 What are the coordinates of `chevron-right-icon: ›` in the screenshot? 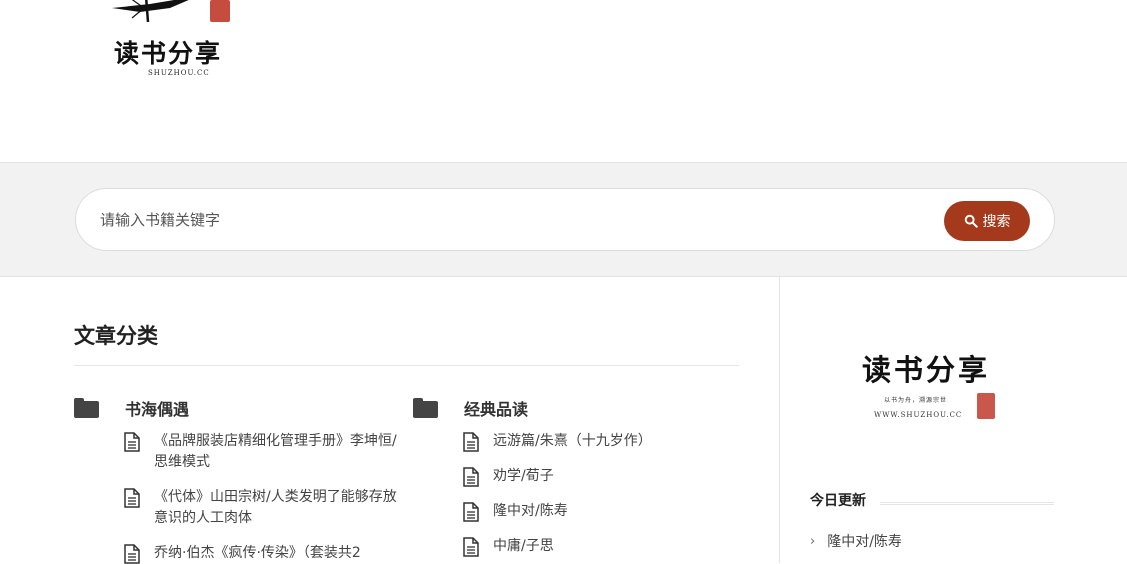 It's located at (813, 541).